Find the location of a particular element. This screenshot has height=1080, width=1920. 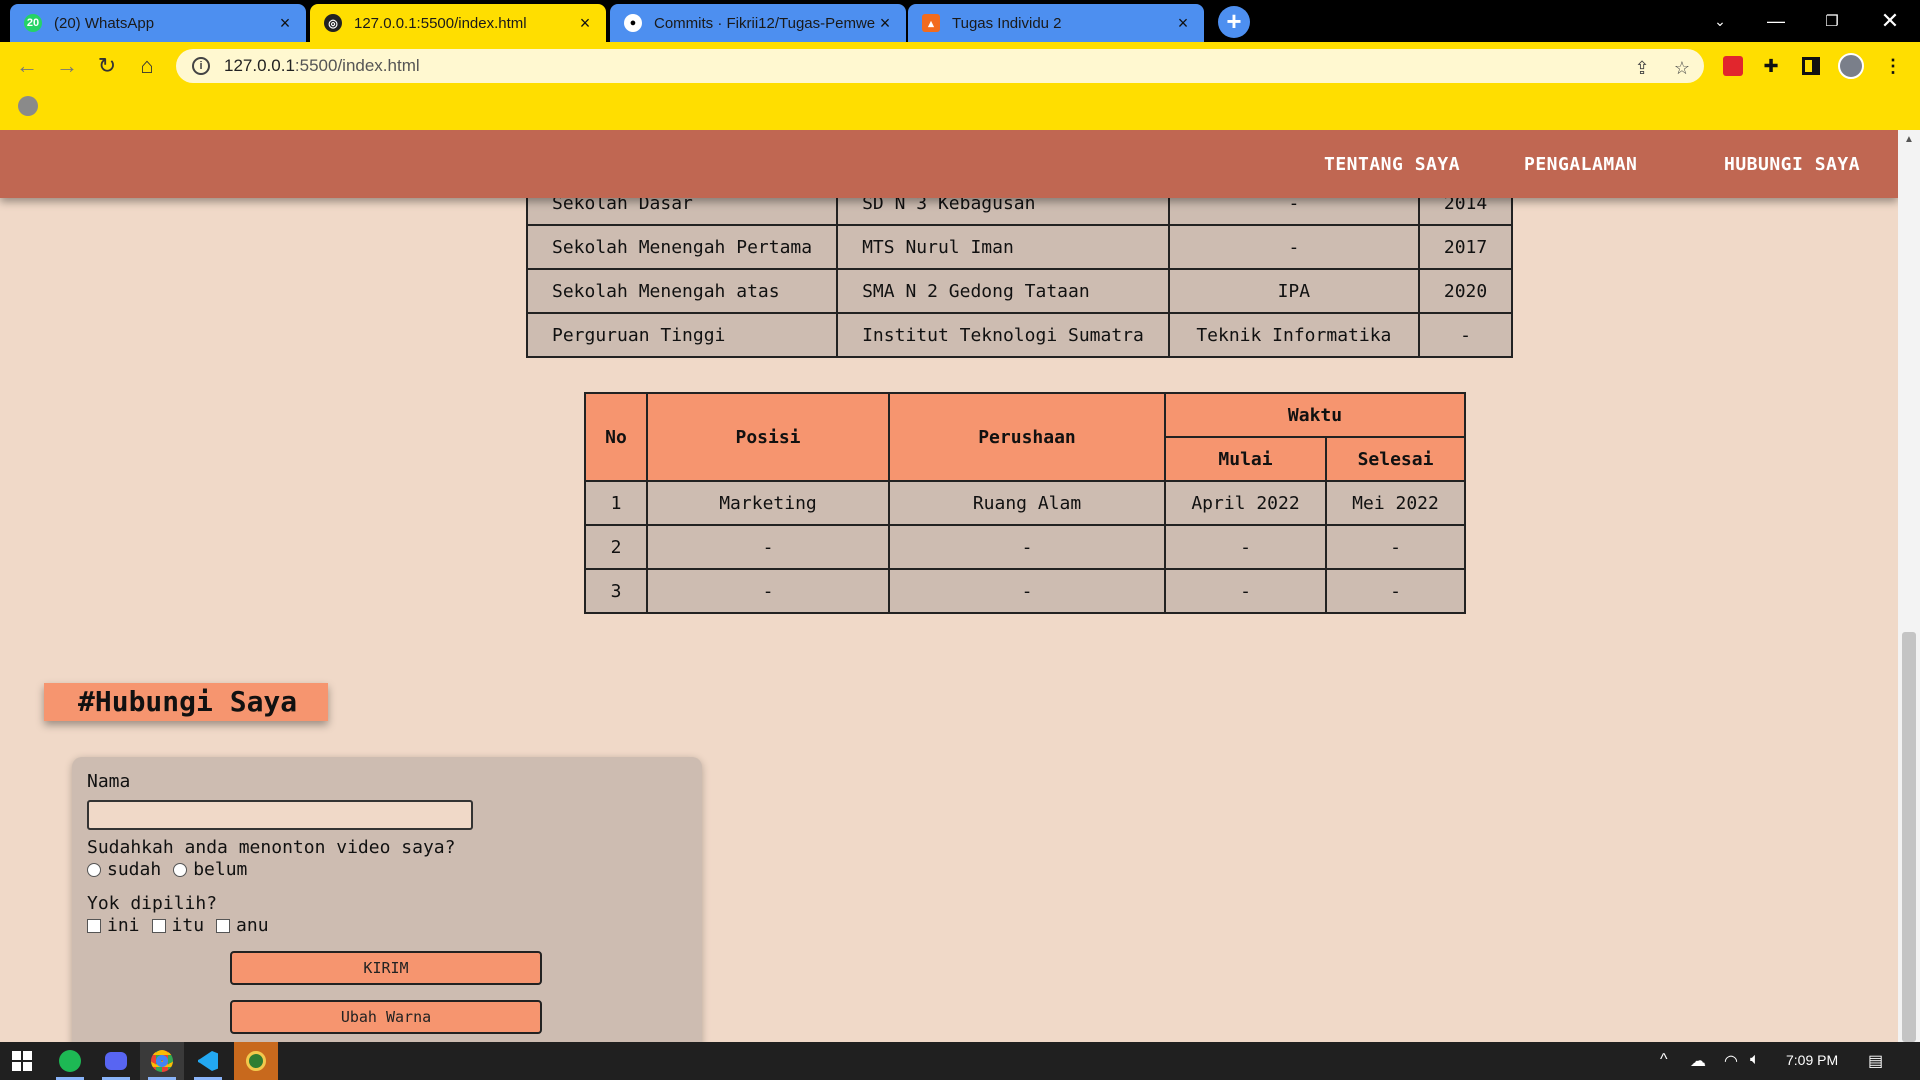

share-icon: ⇪ is located at coordinates (1642, 68).